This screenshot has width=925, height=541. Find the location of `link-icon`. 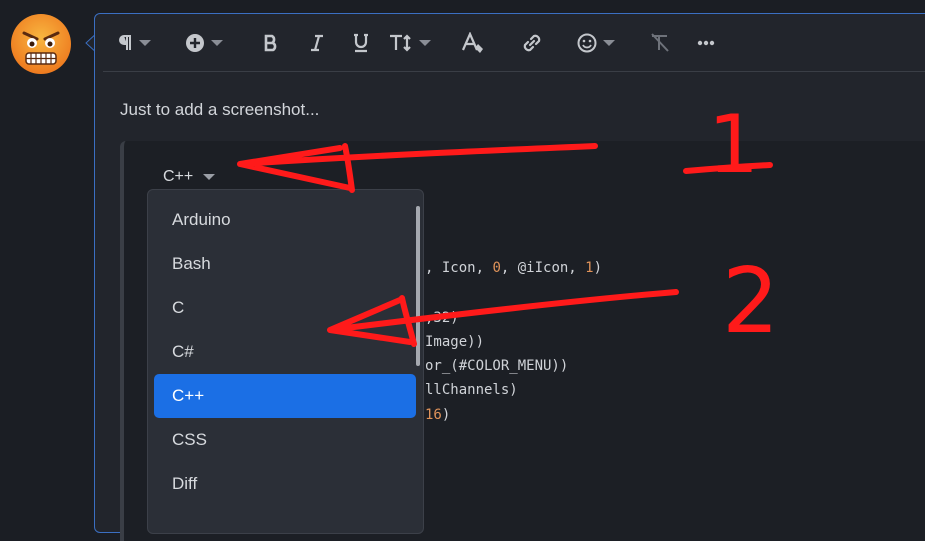

link-icon is located at coordinates (532, 43).